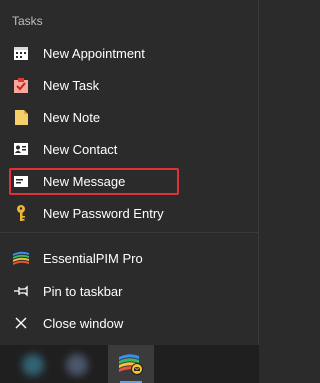 Image resolution: width=320 pixels, height=383 pixels. What do you see at coordinates (129, 149) in the screenshot?
I see `task-new-contact: New Contact` at bounding box center [129, 149].